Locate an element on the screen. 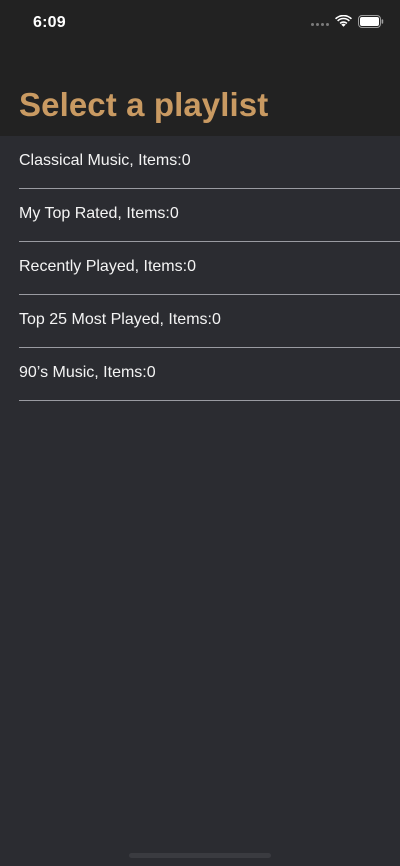 This screenshot has width=400, height=866. wifi-icon is located at coordinates (343, 23).